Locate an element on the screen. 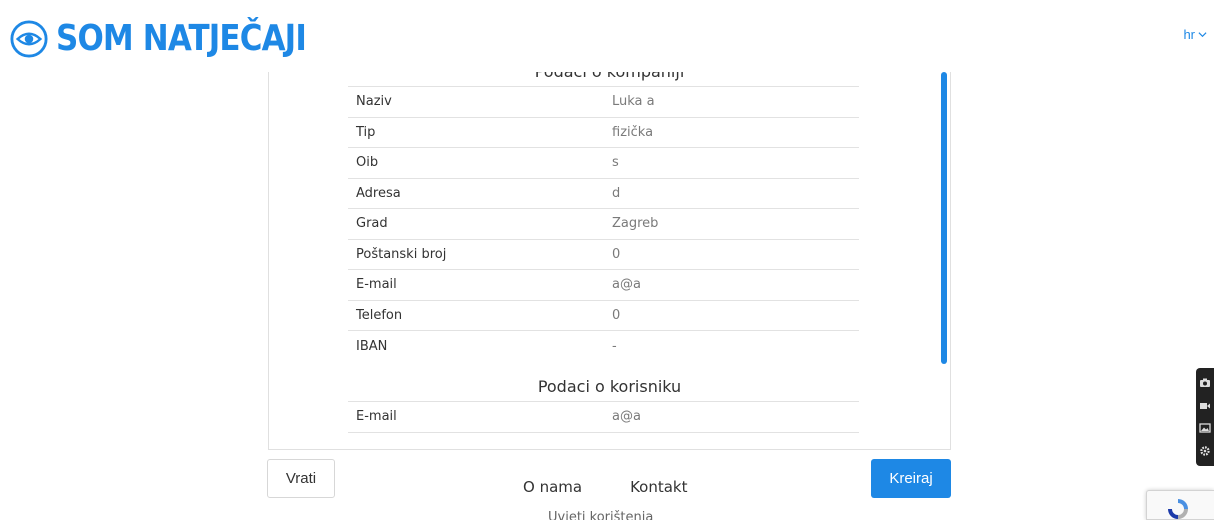 The width and height of the screenshot is (1214, 520). video-icon is located at coordinates (1205, 406).